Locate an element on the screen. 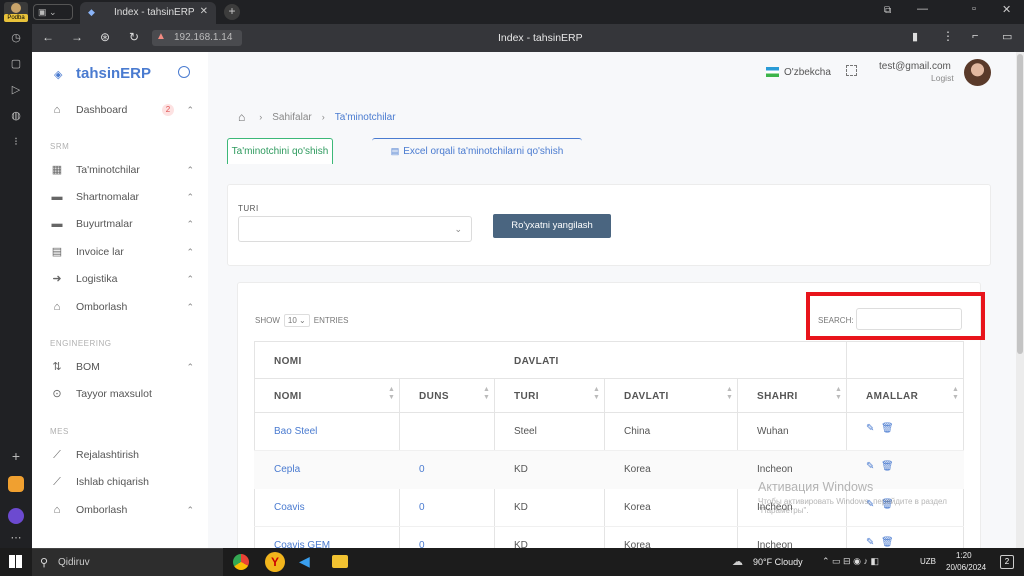 Image resolution: width=1024 pixels, height=576 pixels. back-icon: ← is located at coordinates (48, 37).